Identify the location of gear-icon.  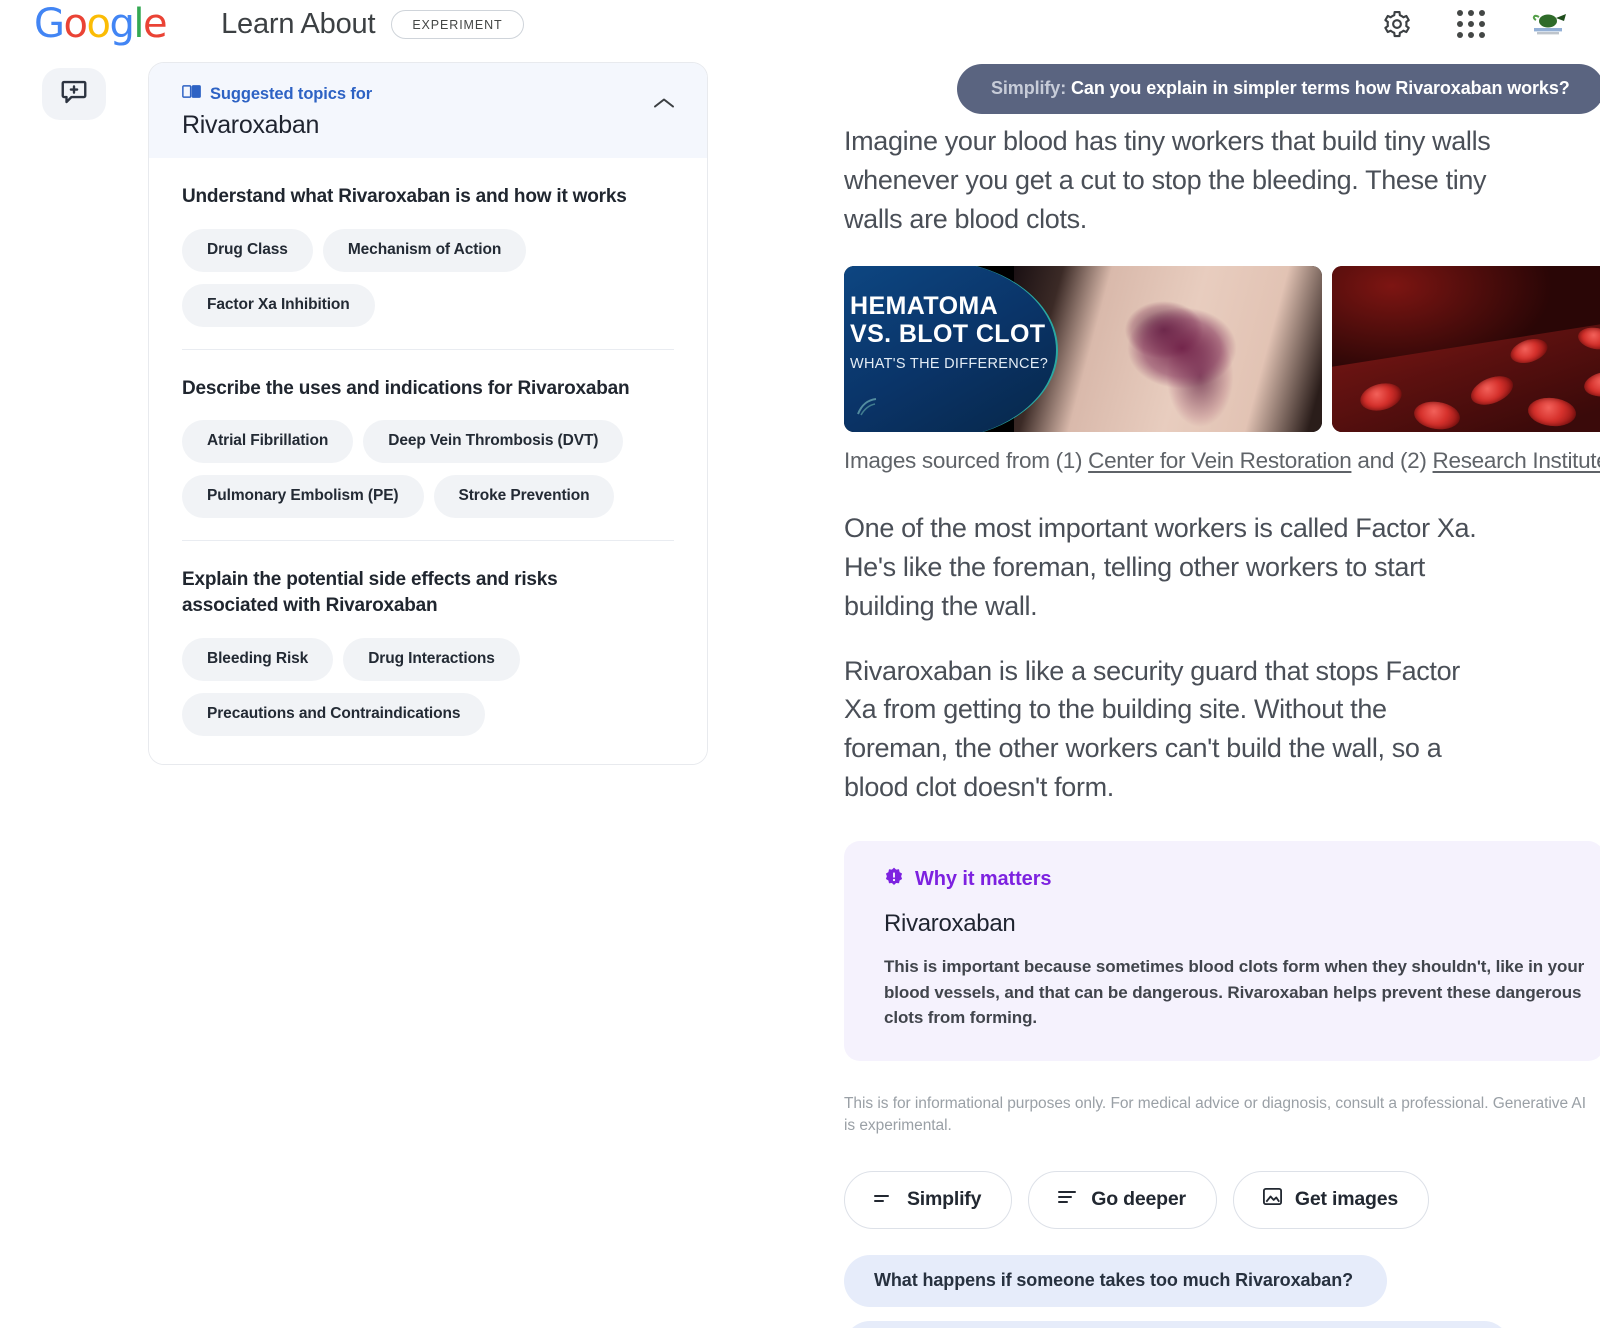
(1397, 24).